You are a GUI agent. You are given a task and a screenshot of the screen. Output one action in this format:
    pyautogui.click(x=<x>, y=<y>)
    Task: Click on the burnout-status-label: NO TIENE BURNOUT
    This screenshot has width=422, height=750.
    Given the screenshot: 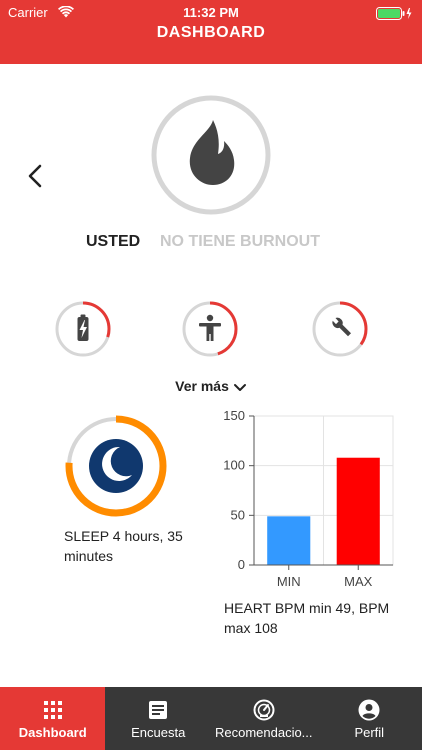 What is the action you would take?
    pyautogui.click(x=240, y=241)
    